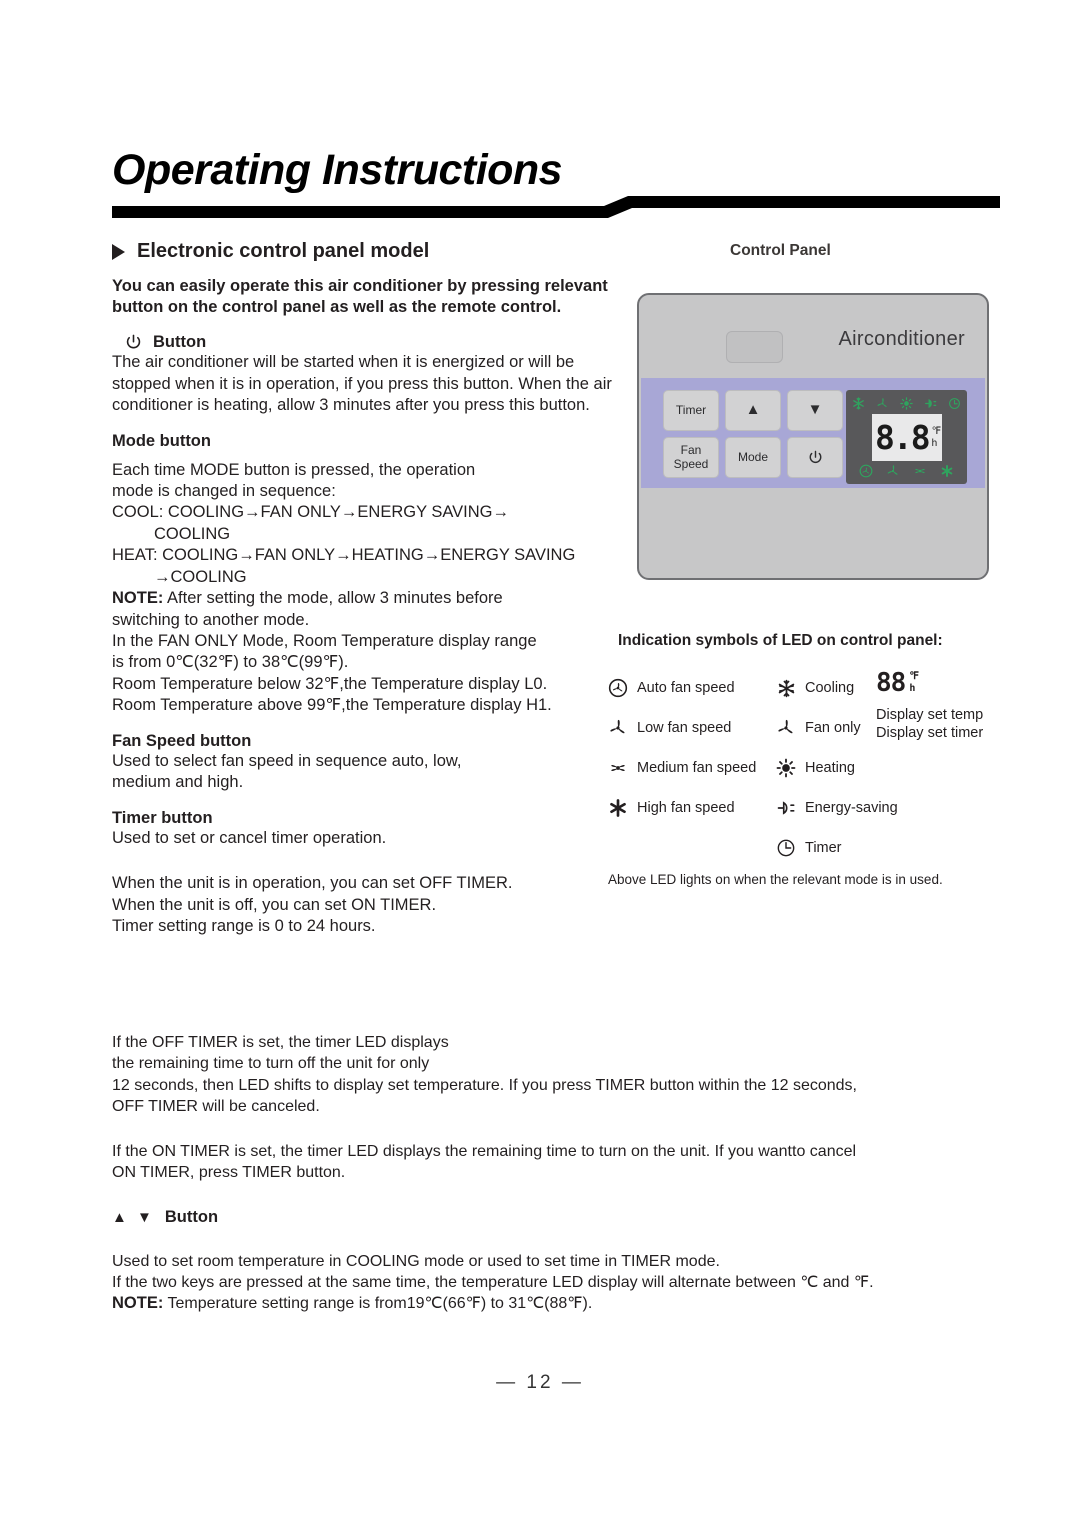 Image resolution: width=1080 pixels, height=1525 pixels. What do you see at coordinates (930, 733) in the screenshot?
I see `sample-caption-line-2: Display set timer` at bounding box center [930, 733].